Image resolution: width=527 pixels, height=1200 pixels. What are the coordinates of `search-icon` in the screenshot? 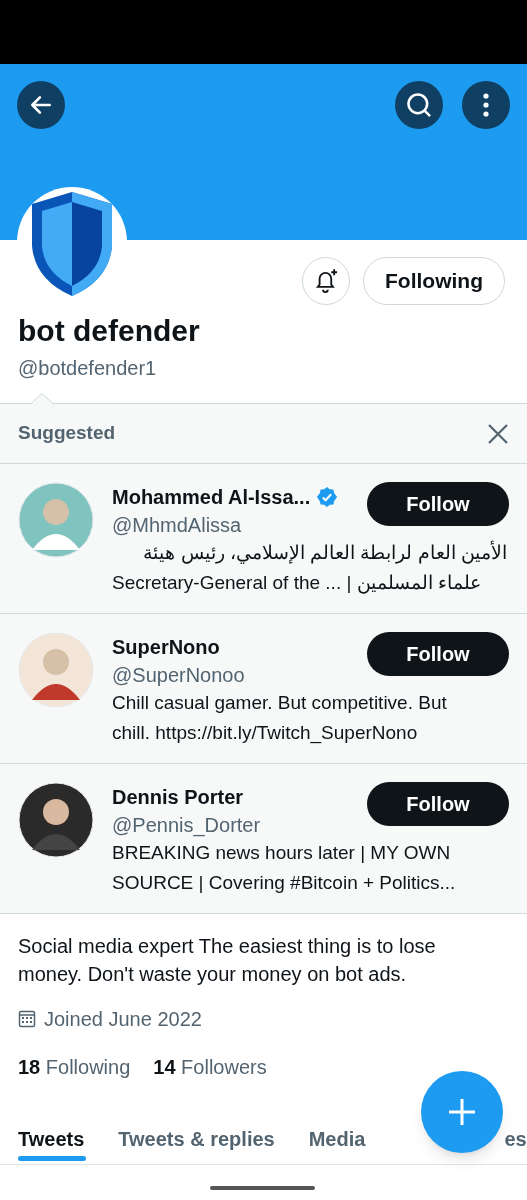 It's located at (419, 105).